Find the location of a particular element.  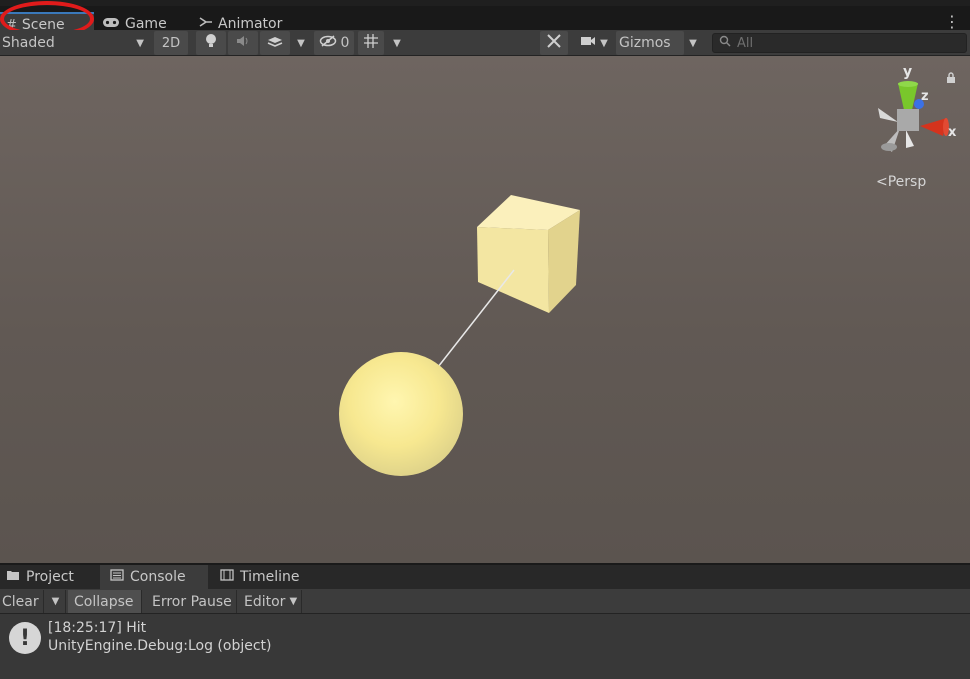

tab-console: Console is located at coordinates (154, 577).